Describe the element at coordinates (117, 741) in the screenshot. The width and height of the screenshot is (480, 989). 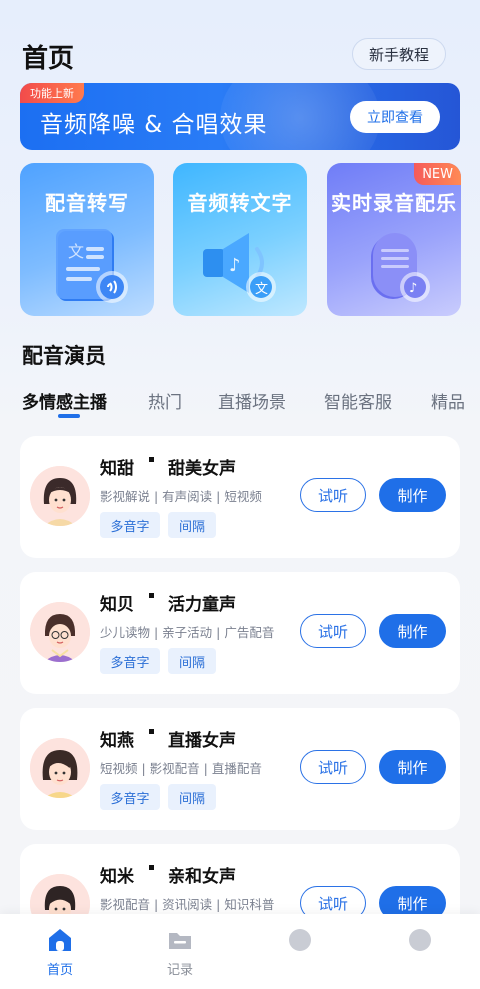
I see `voice-name: 知燕` at that location.